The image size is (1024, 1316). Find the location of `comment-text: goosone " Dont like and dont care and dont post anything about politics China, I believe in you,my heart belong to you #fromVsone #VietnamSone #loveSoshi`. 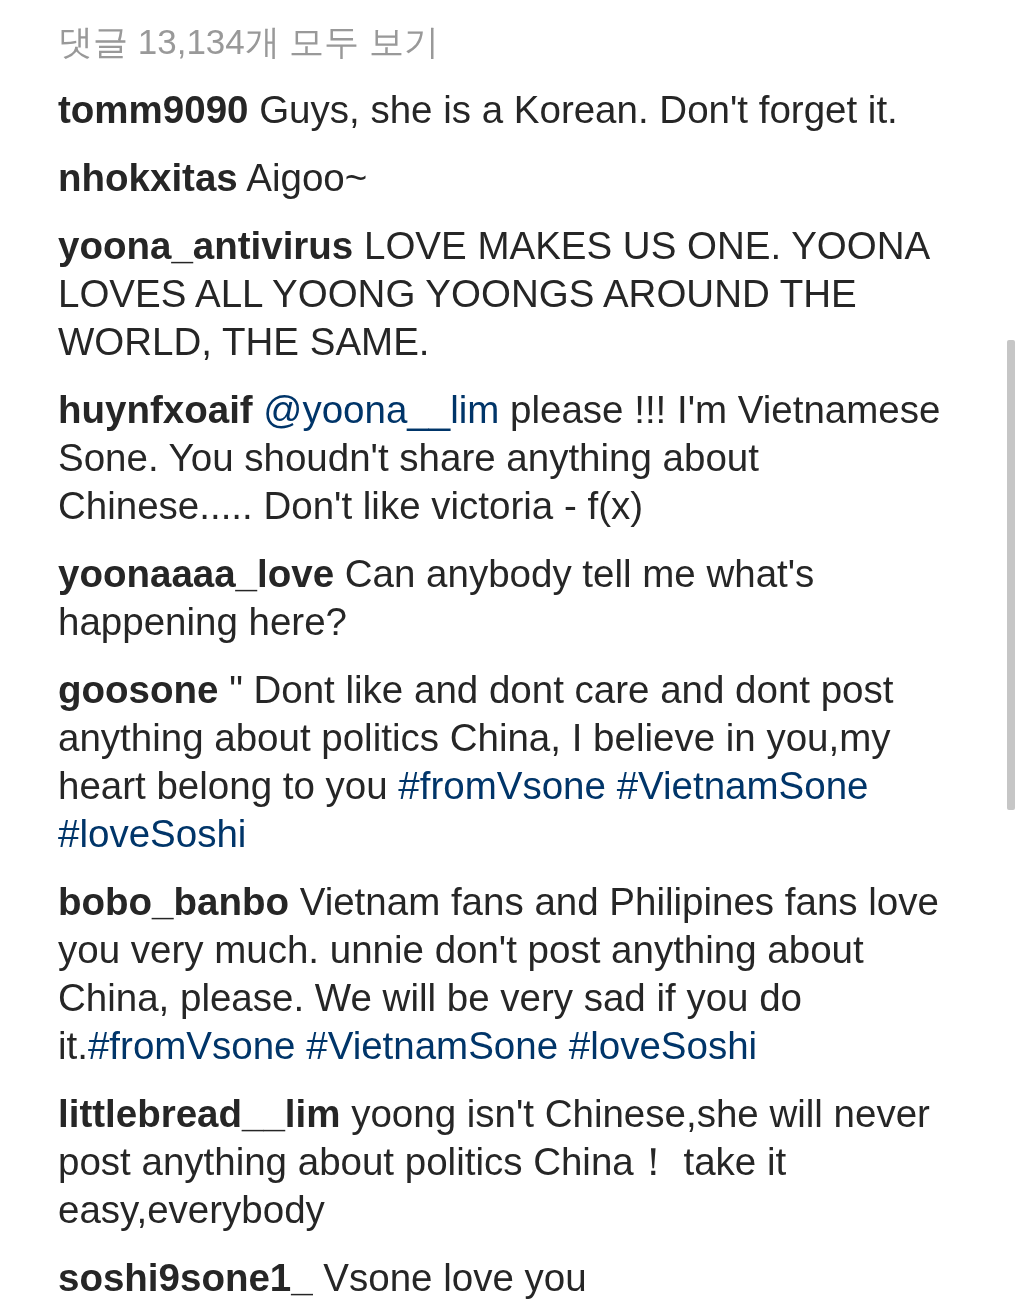

comment-text: goosone " Dont like and dont care and dont post anything about politics China, I believe in you,my heart belong to you #fromVsone #VietnamSone #loveSoshi is located at coordinates (476, 762).